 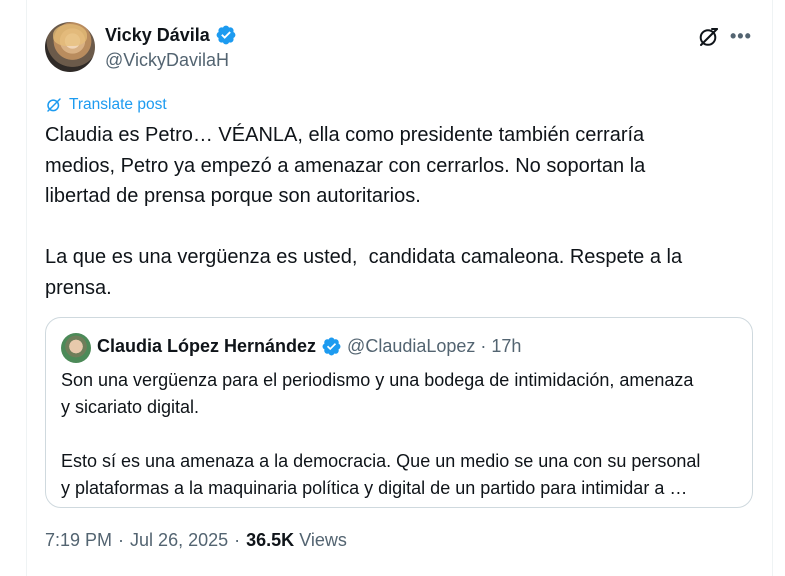 I want to click on translate-link: Translate post, so click(x=106, y=105).